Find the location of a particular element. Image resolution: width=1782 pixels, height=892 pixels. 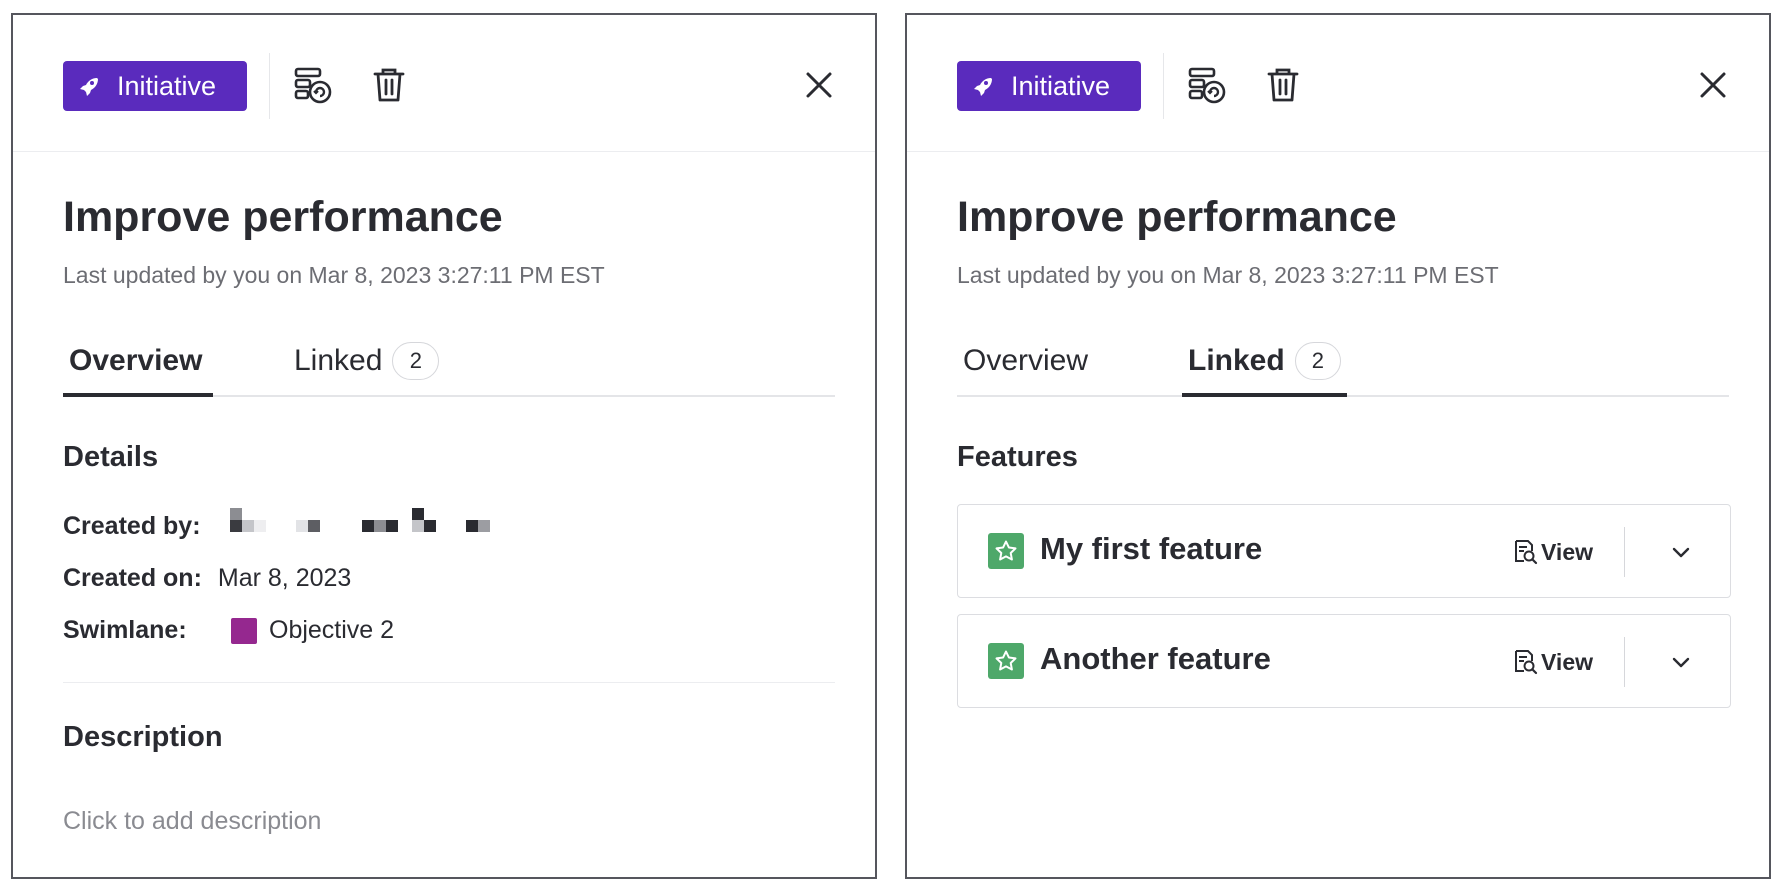

feature-name: Another feature is located at coordinates (1155, 659).